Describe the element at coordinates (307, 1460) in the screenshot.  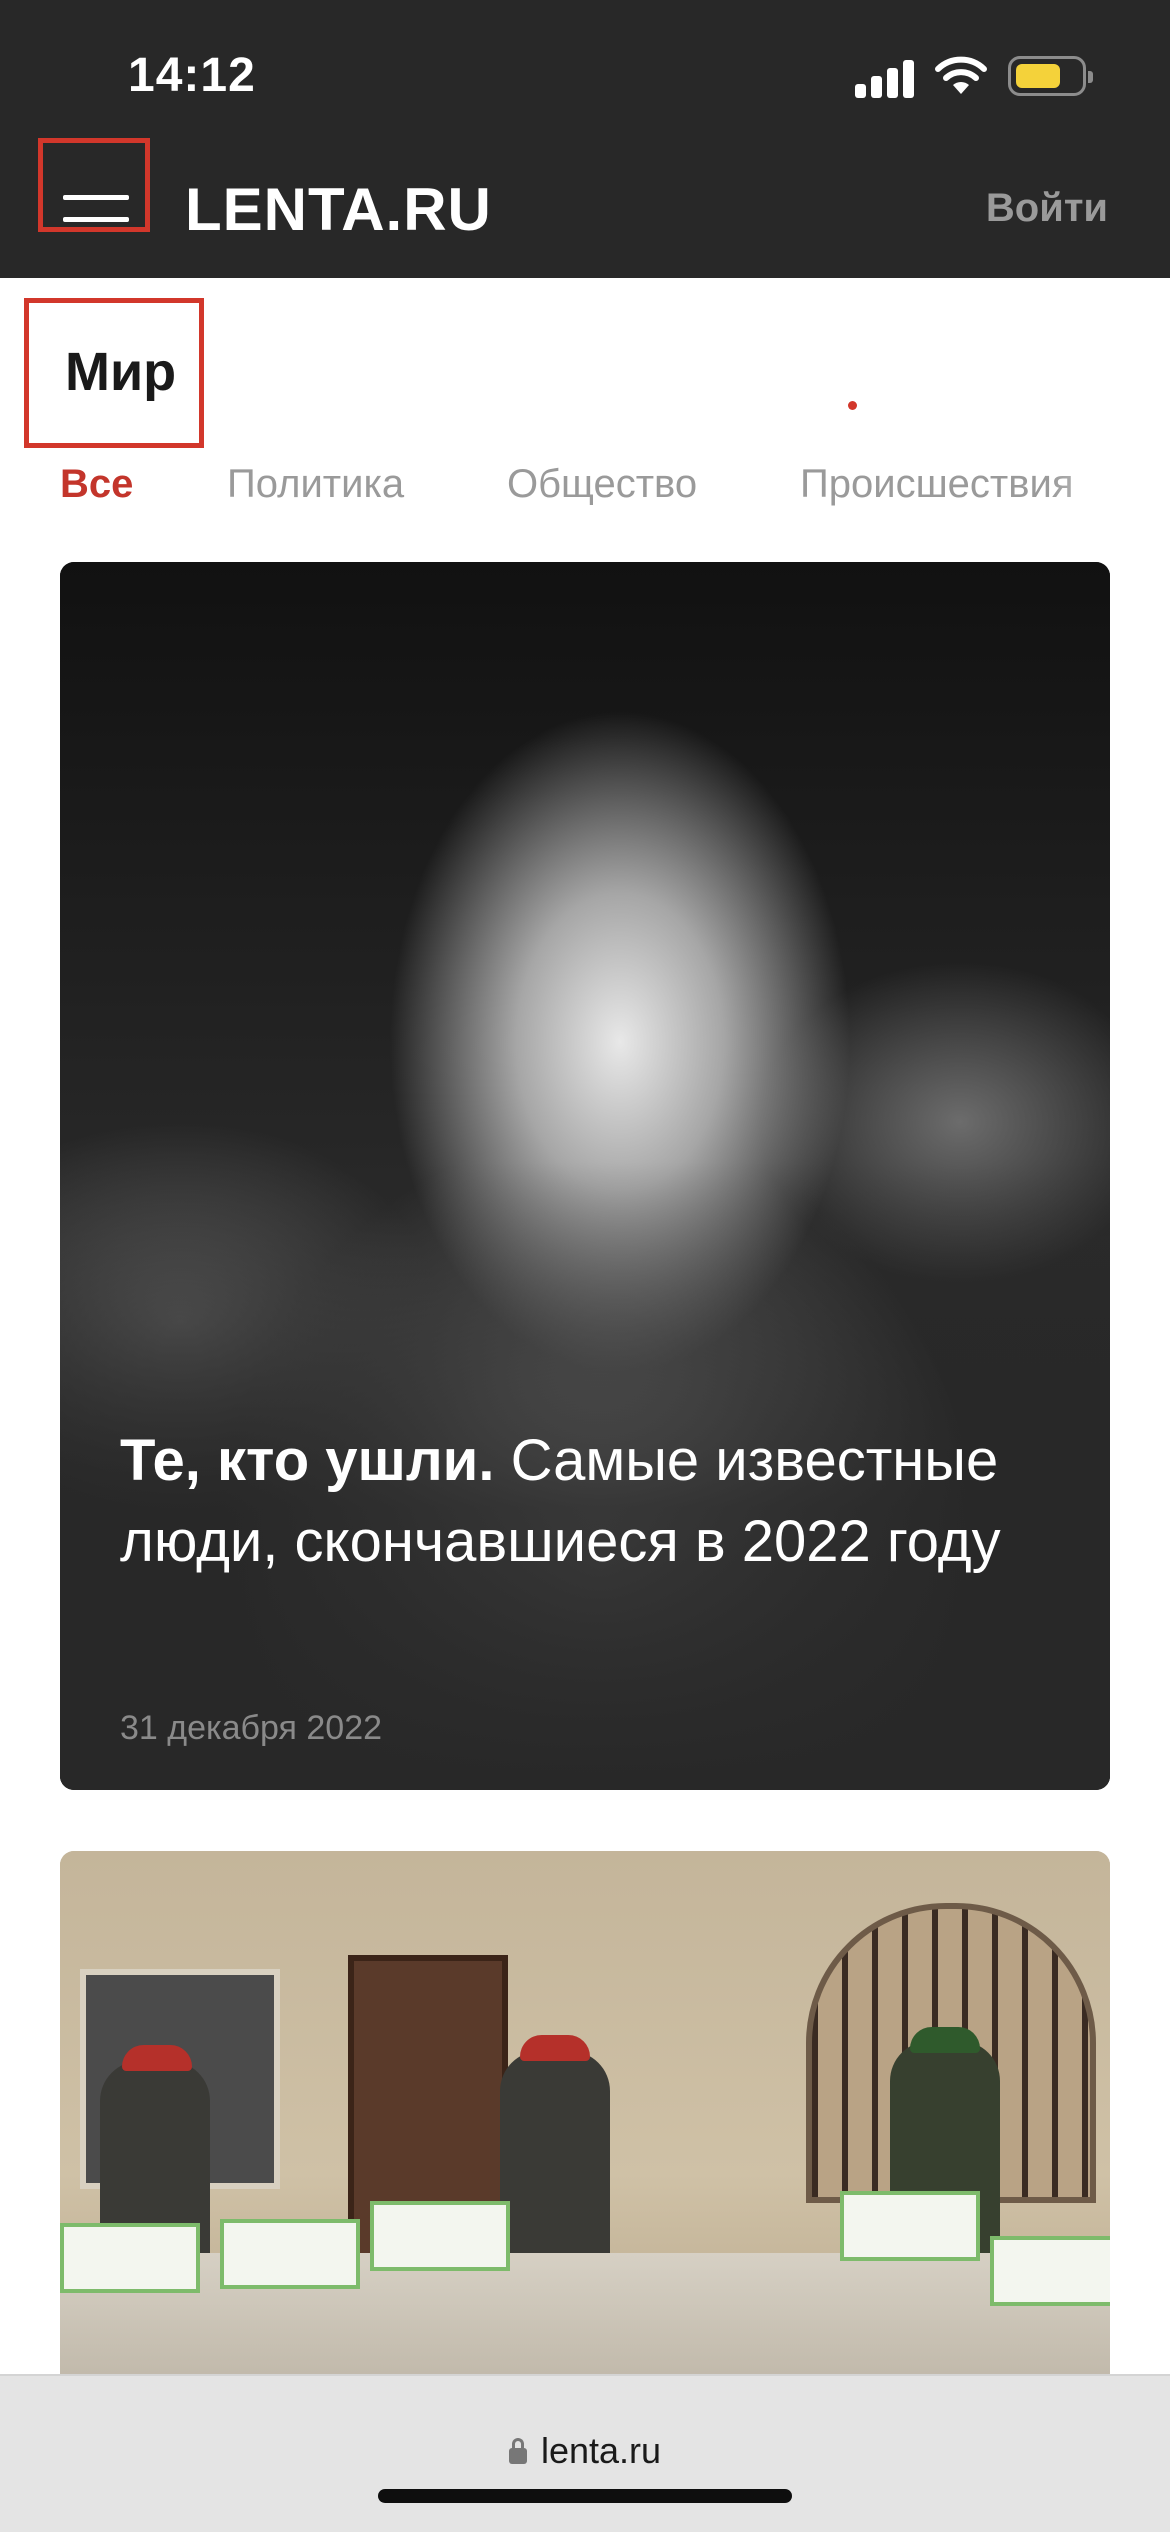
I see `headline-bold: Те, кто ушли.` at that location.